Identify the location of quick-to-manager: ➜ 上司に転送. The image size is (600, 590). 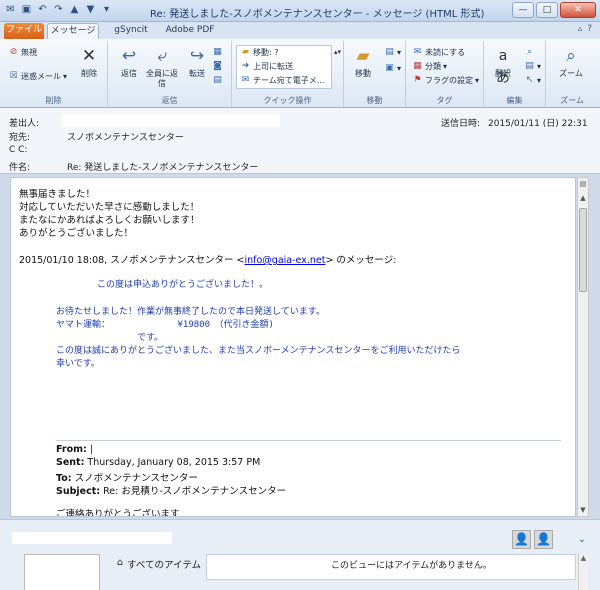
(266, 66).